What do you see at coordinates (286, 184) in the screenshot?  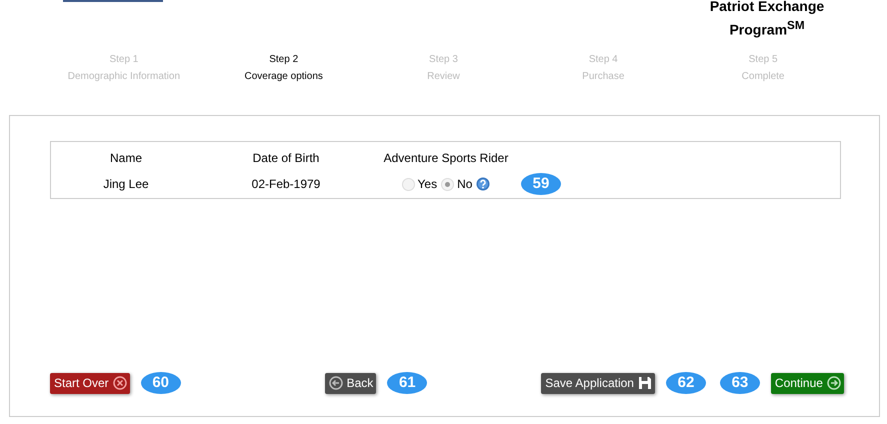 I see `table-cell-text: 02-Feb-1979` at bounding box center [286, 184].